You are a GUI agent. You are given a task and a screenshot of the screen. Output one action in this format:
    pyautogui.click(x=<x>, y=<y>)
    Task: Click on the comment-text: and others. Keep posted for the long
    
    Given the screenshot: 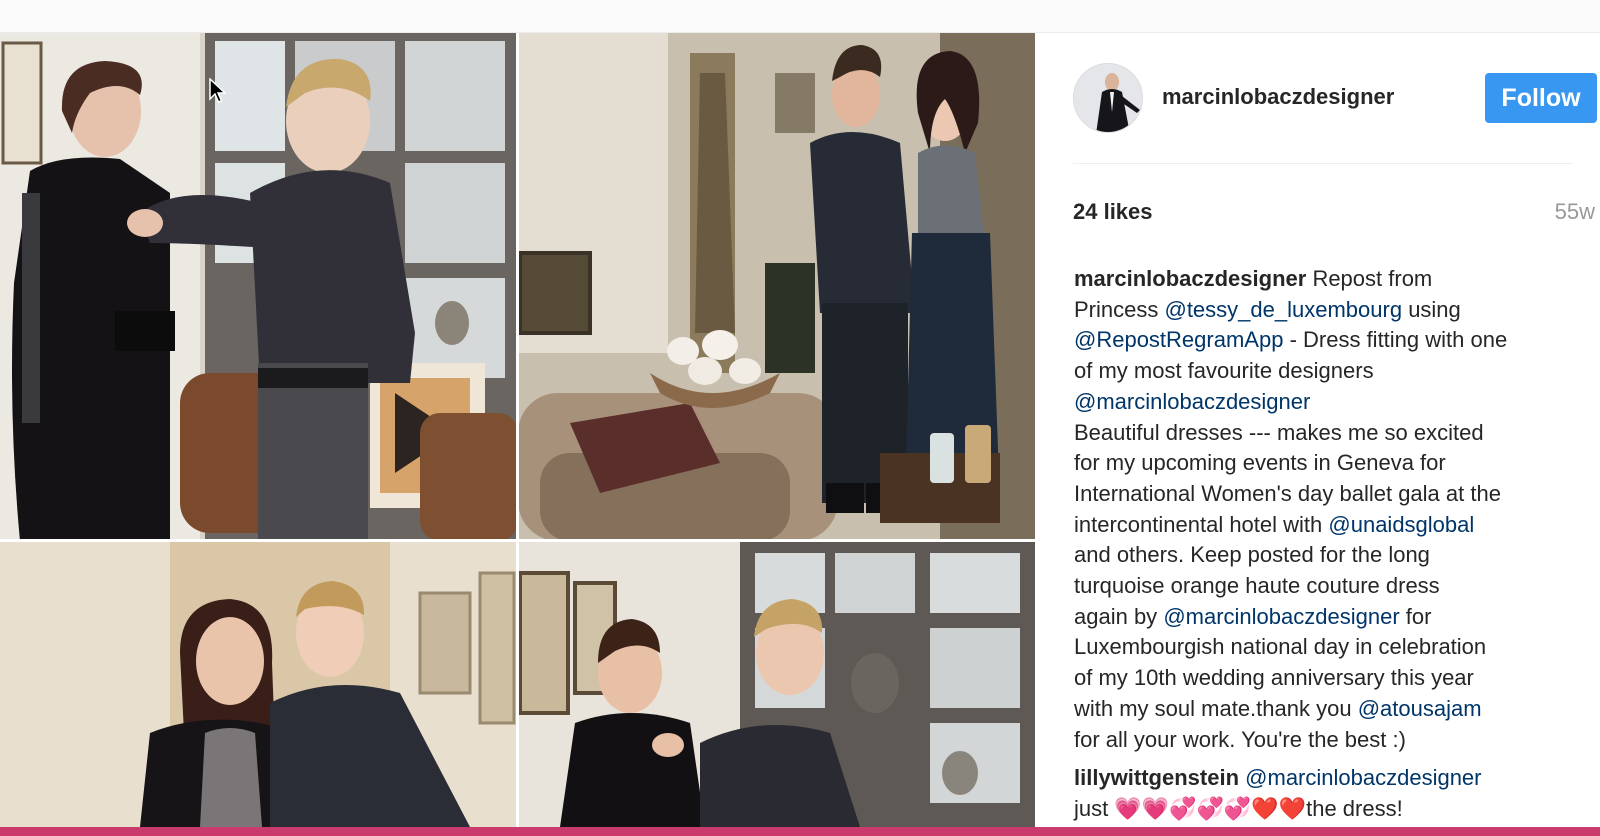 What is the action you would take?
    pyautogui.click(x=1252, y=555)
    